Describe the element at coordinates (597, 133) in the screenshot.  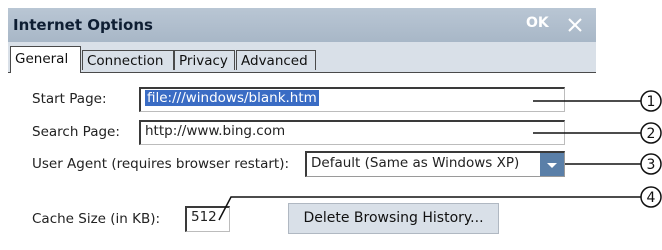
I see `callout-2: 2` at that location.